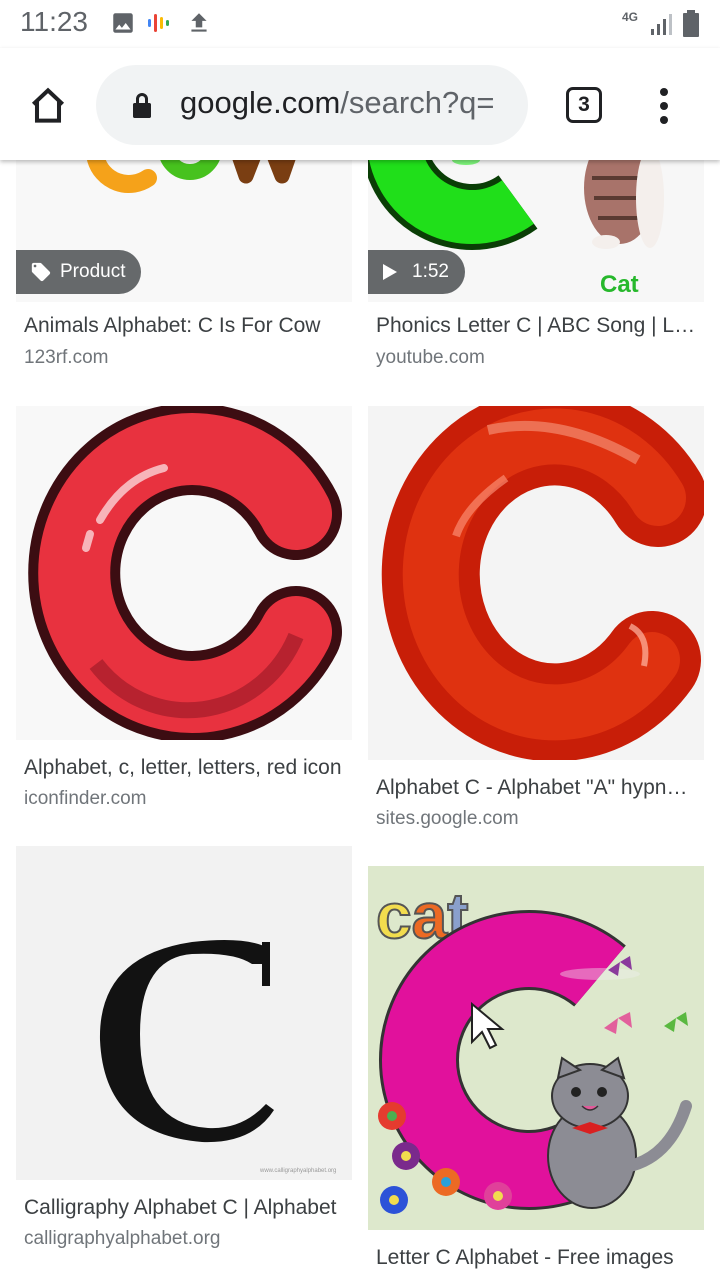 The width and height of the screenshot is (720, 1280). What do you see at coordinates (297, 1171) in the screenshot?
I see `watermark-text: www.calligraphyalphabet.org` at bounding box center [297, 1171].